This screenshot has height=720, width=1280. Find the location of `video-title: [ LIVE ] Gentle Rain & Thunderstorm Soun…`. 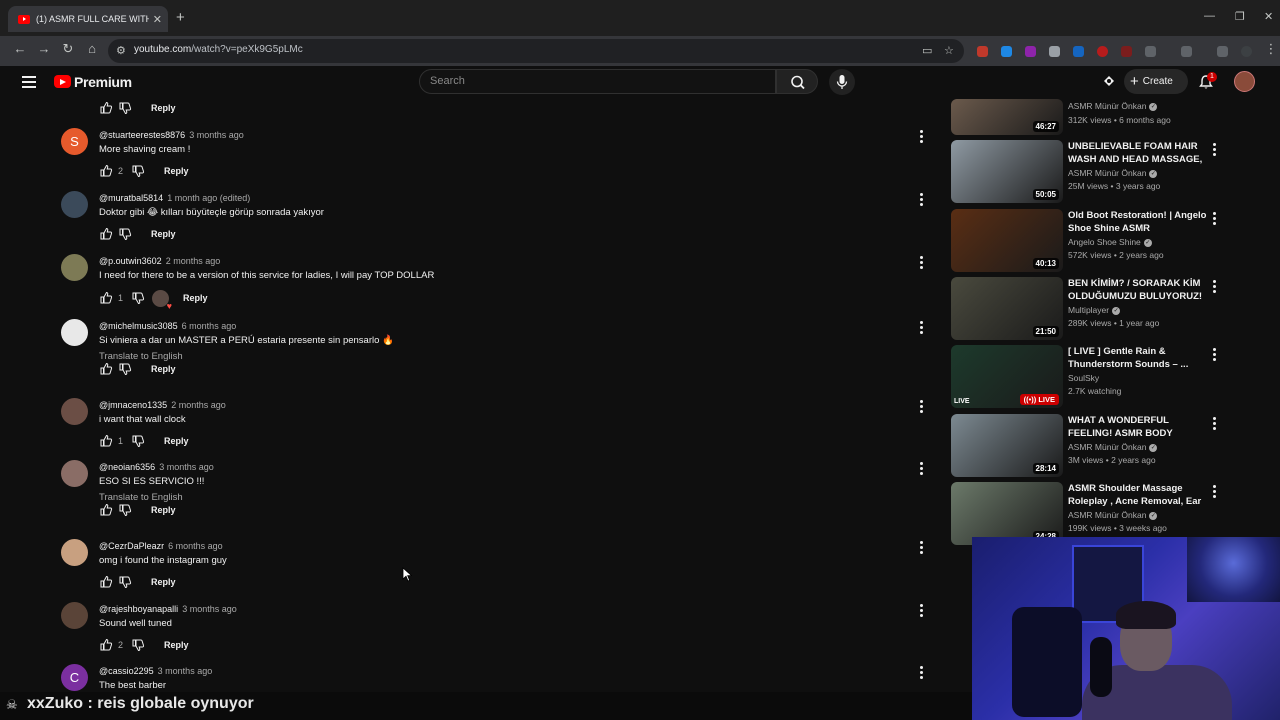

video-title: [ LIVE ] Gentle Rain & Thunderstorm Soun… is located at coordinates (1138, 358).